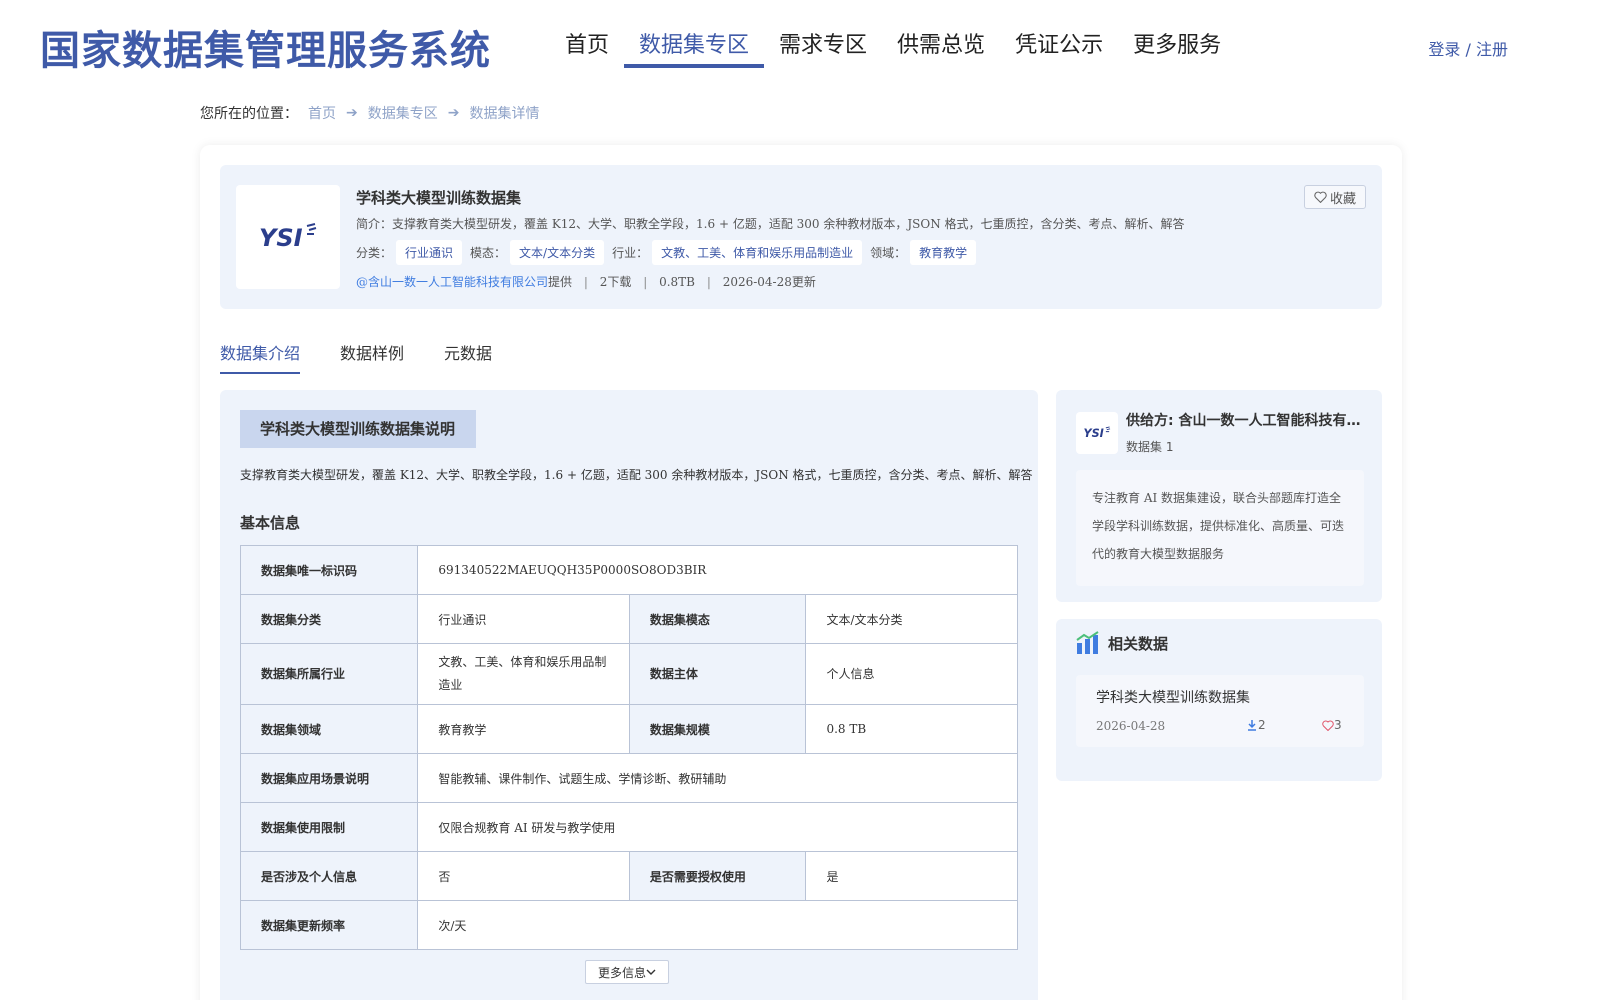  What do you see at coordinates (523, 674) in the screenshot?
I see `industry-row-value: 文教、工美、体育和娱乐用品制造业` at bounding box center [523, 674].